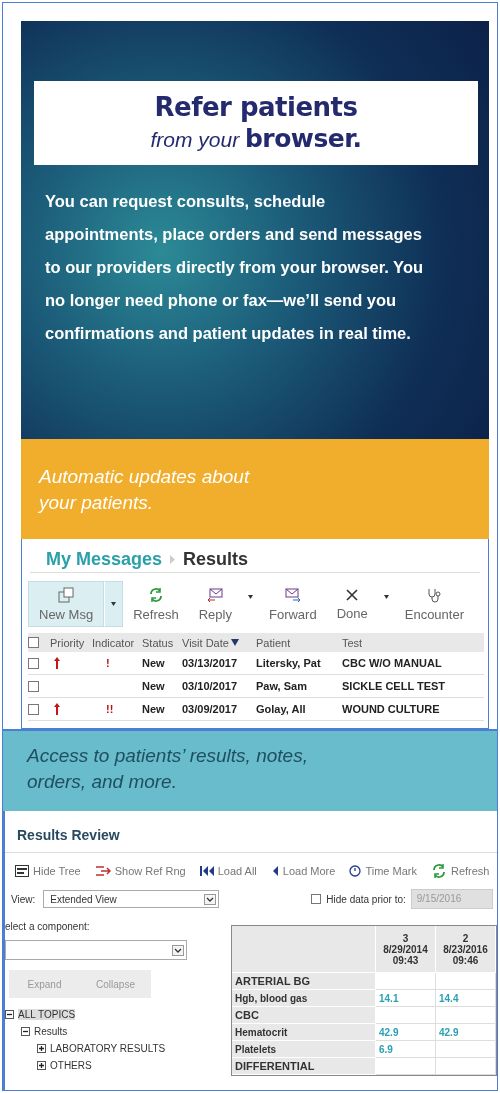  Describe the element at coordinates (406, 1049) in the screenshot. I see `value-cell: 6.9` at that location.